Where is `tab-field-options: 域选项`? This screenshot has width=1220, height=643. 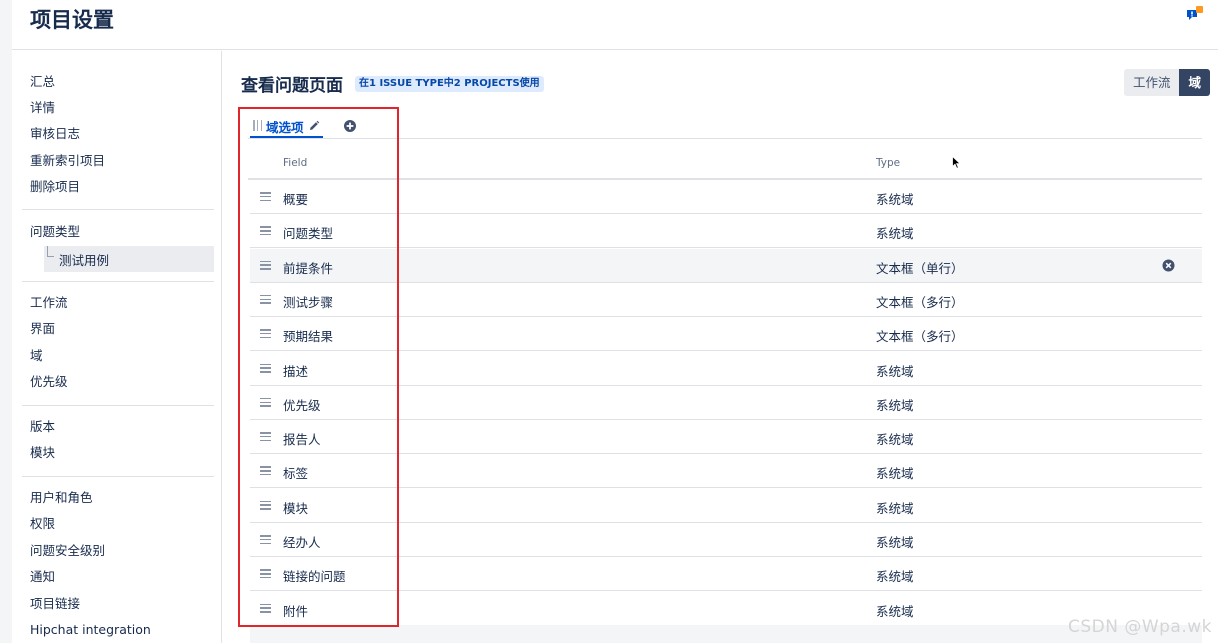
tab-field-options: 域选项 is located at coordinates (286, 127).